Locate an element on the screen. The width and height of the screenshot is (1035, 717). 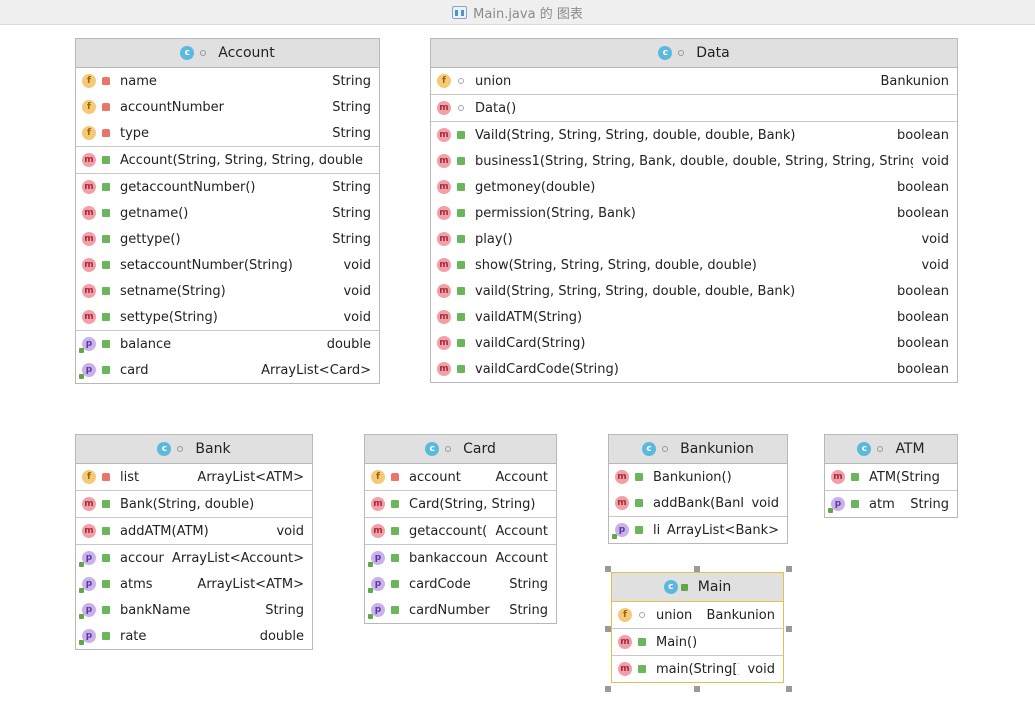
member-row: m addATM(ATM) void is located at coordinates (194, 531).